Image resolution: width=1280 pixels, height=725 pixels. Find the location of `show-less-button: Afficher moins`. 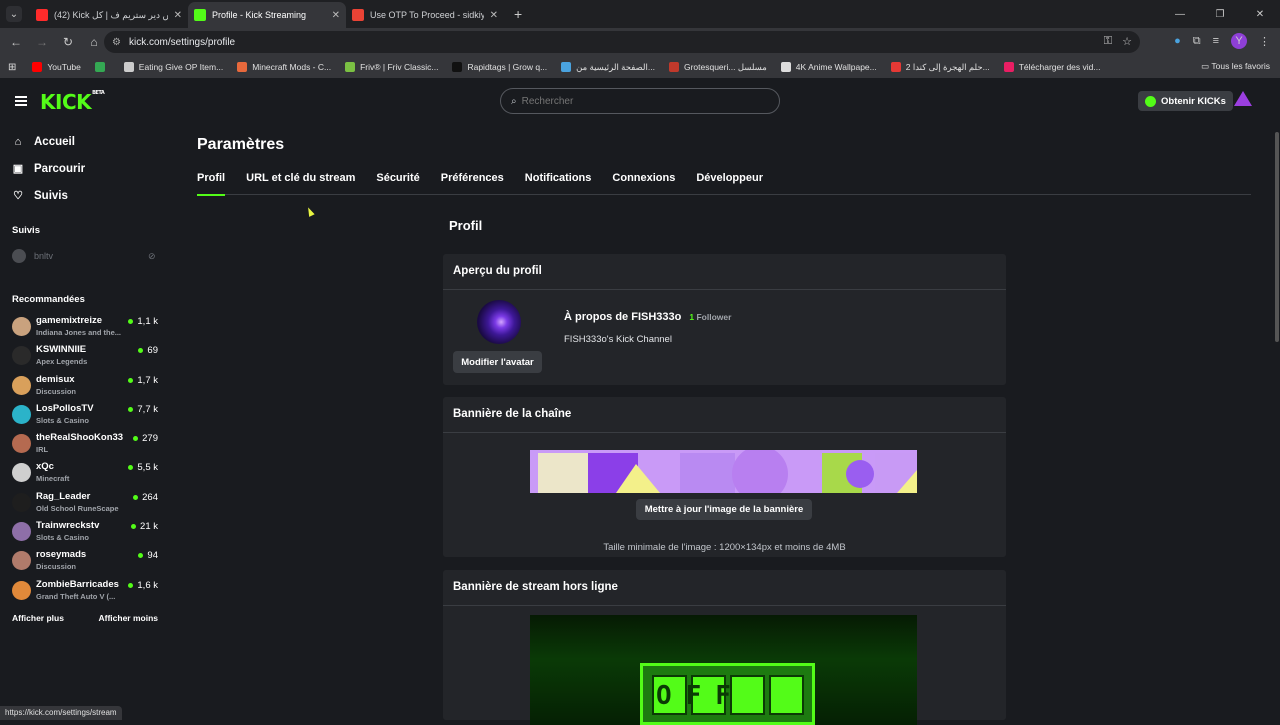

show-less-button: Afficher moins is located at coordinates (128, 618).